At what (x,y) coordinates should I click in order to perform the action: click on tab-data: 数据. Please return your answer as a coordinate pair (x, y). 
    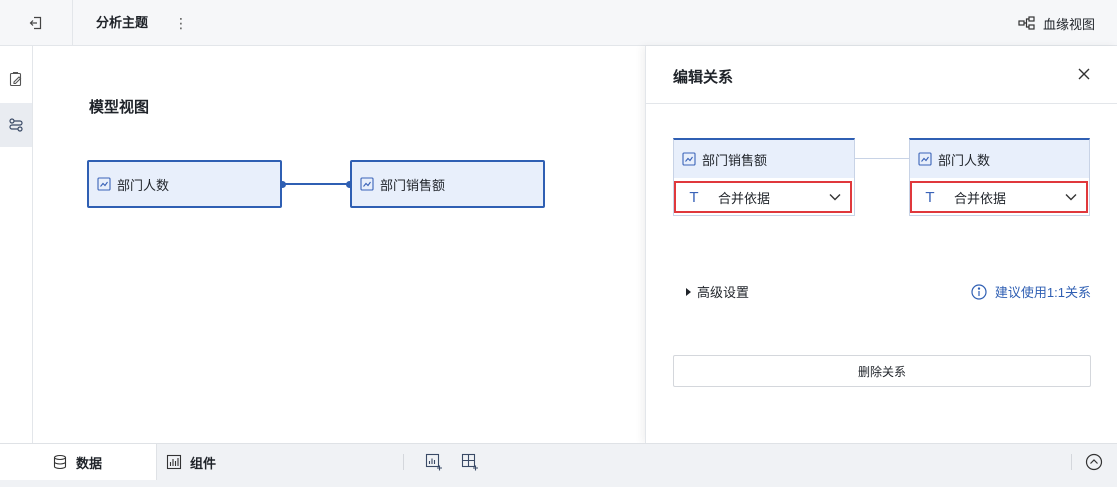
    Looking at the image, I should click on (78, 462).